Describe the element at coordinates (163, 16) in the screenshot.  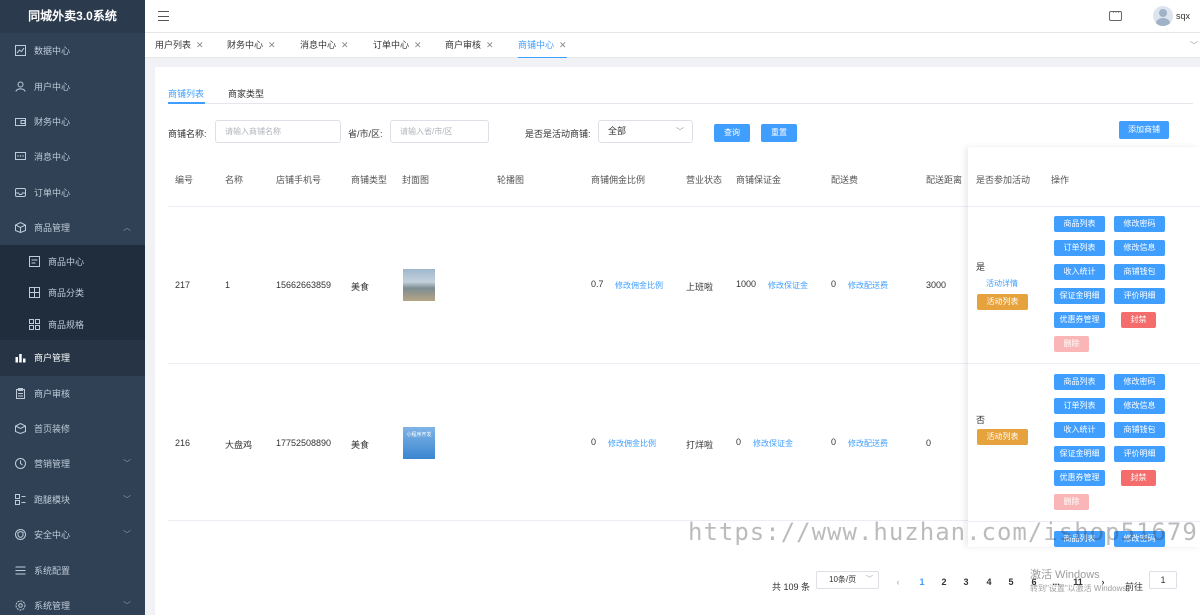
I see `hamburger-icon` at that location.